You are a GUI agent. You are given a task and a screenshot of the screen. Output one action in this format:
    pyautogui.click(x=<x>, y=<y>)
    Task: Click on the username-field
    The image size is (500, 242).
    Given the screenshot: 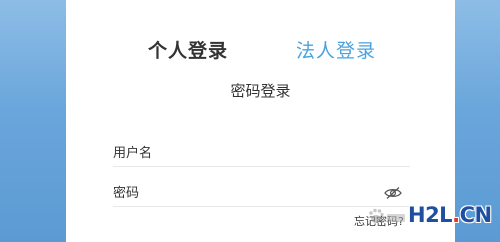 What is the action you would take?
    pyautogui.click(x=261, y=154)
    